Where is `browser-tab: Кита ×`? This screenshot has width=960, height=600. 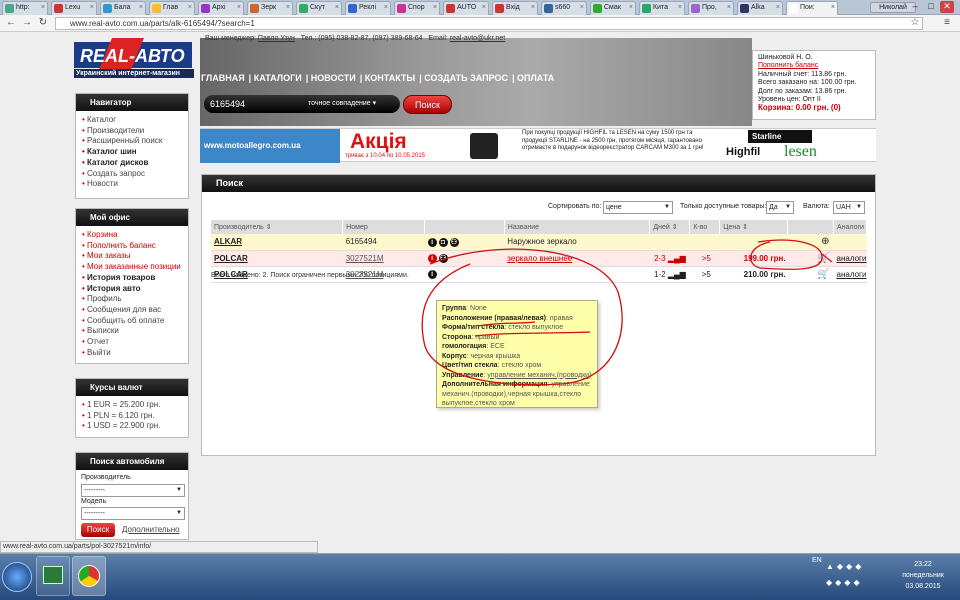
browser-tab: Кита × is located at coordinates (662, 8).